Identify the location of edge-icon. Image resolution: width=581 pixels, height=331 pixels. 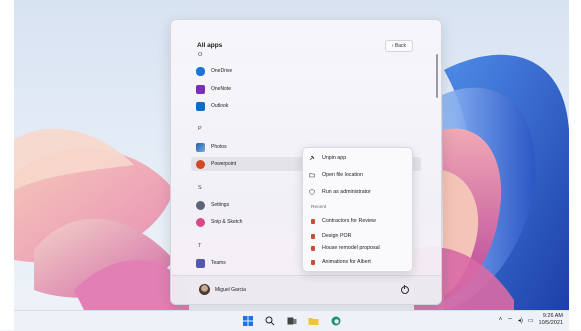
(336, 321).